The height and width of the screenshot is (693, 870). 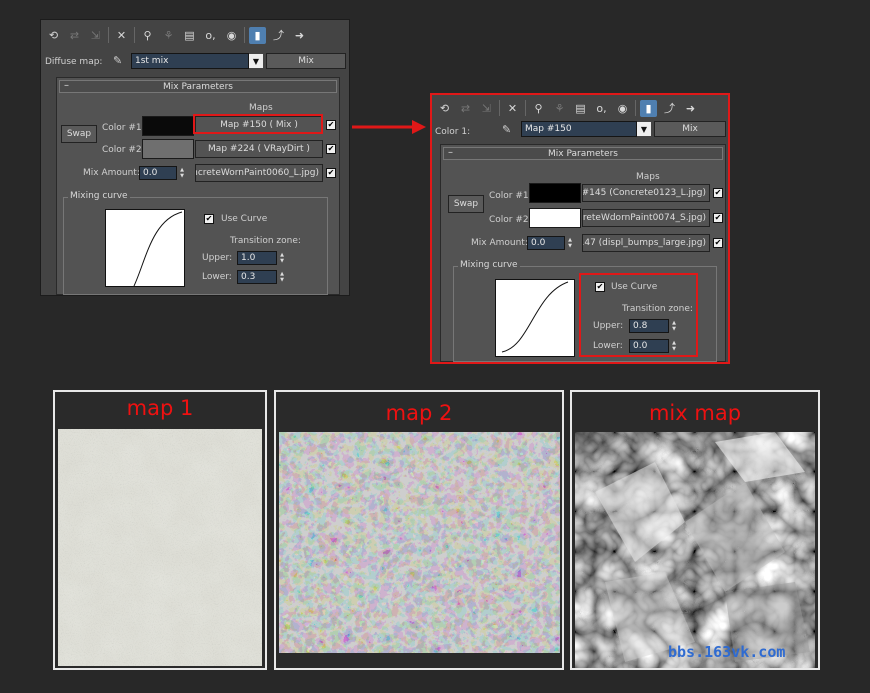 What do you see at coordinates (282, 277) in the screenshot?
I see `lower-spinner: ▲ ▼` at bounding box center [282, 277].